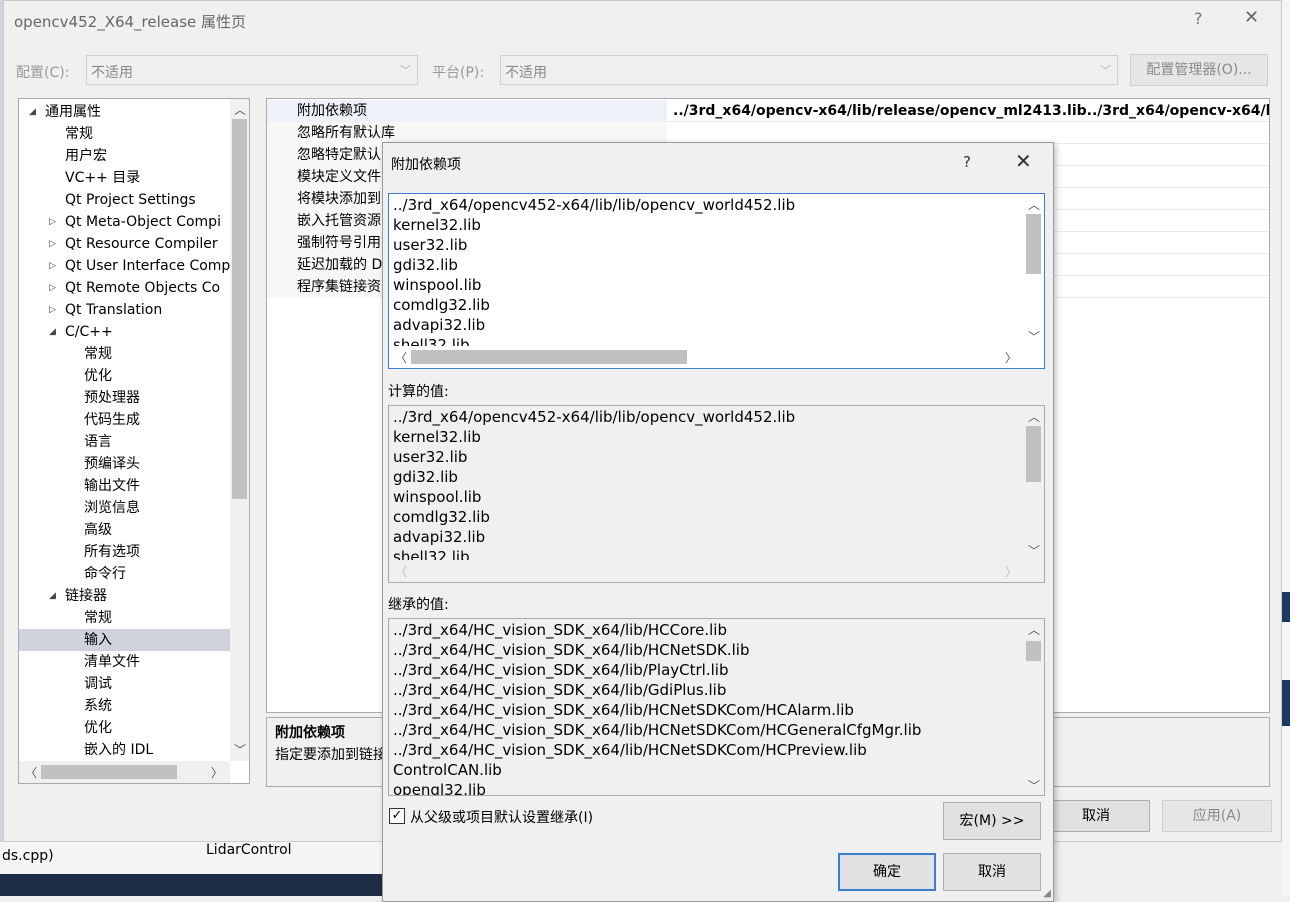 This screenshot has width=1290, height=902. I want to click on tree-item: 清单文件, so click(124, 662).